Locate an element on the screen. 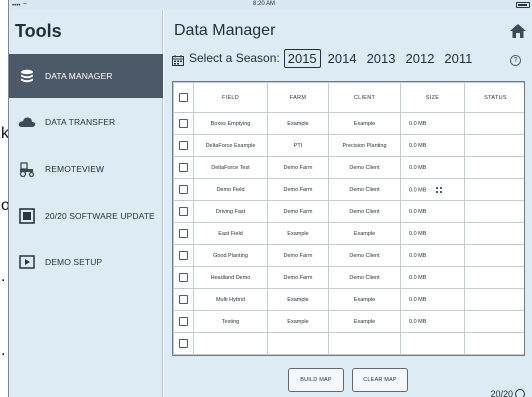  help-icon: ? is located at coordinates (515, 60).